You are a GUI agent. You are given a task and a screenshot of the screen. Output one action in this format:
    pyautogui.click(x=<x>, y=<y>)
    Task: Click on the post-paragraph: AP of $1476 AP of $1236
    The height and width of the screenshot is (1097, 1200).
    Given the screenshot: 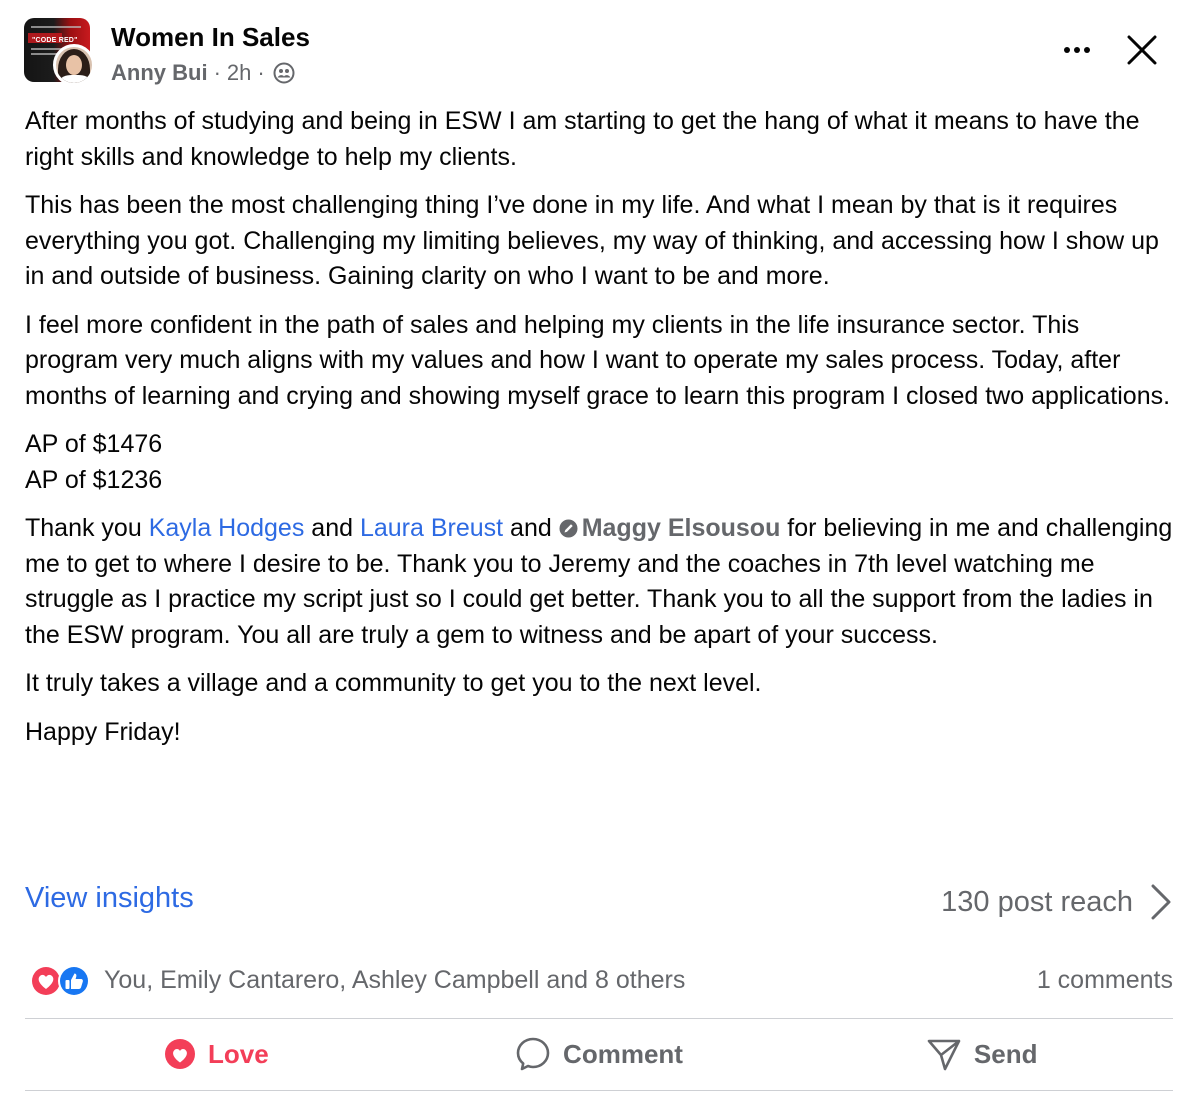 What is the action you would take?
    pyautogui.click(x=600, y=462)
    